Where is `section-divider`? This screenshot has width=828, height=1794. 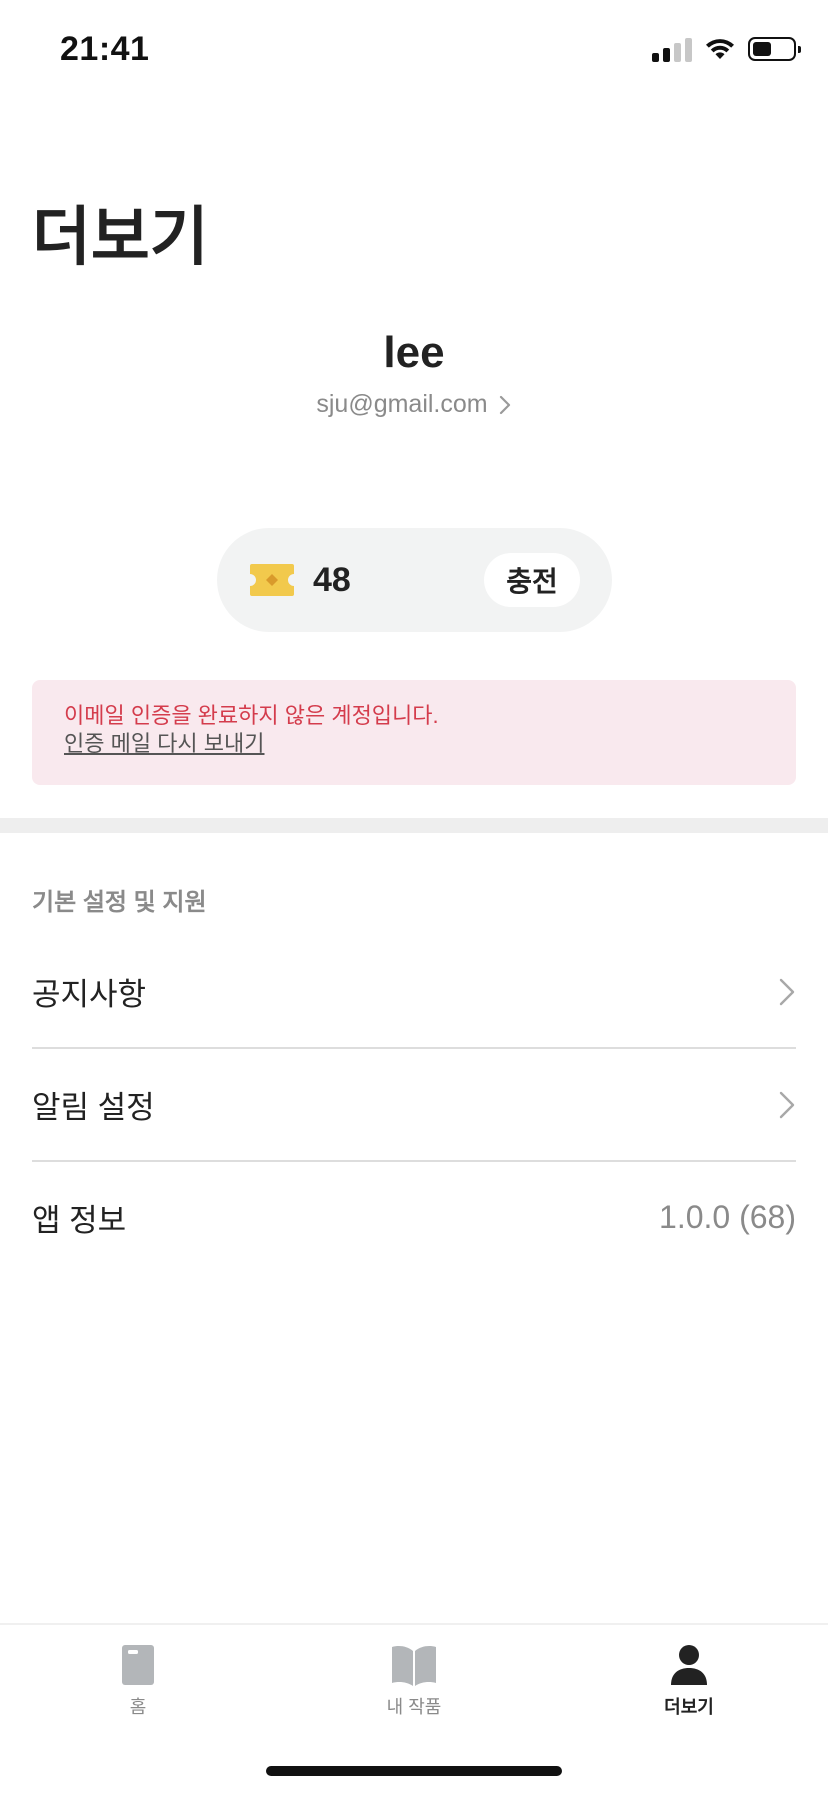
section-divider is located at coordinates (414, 825).